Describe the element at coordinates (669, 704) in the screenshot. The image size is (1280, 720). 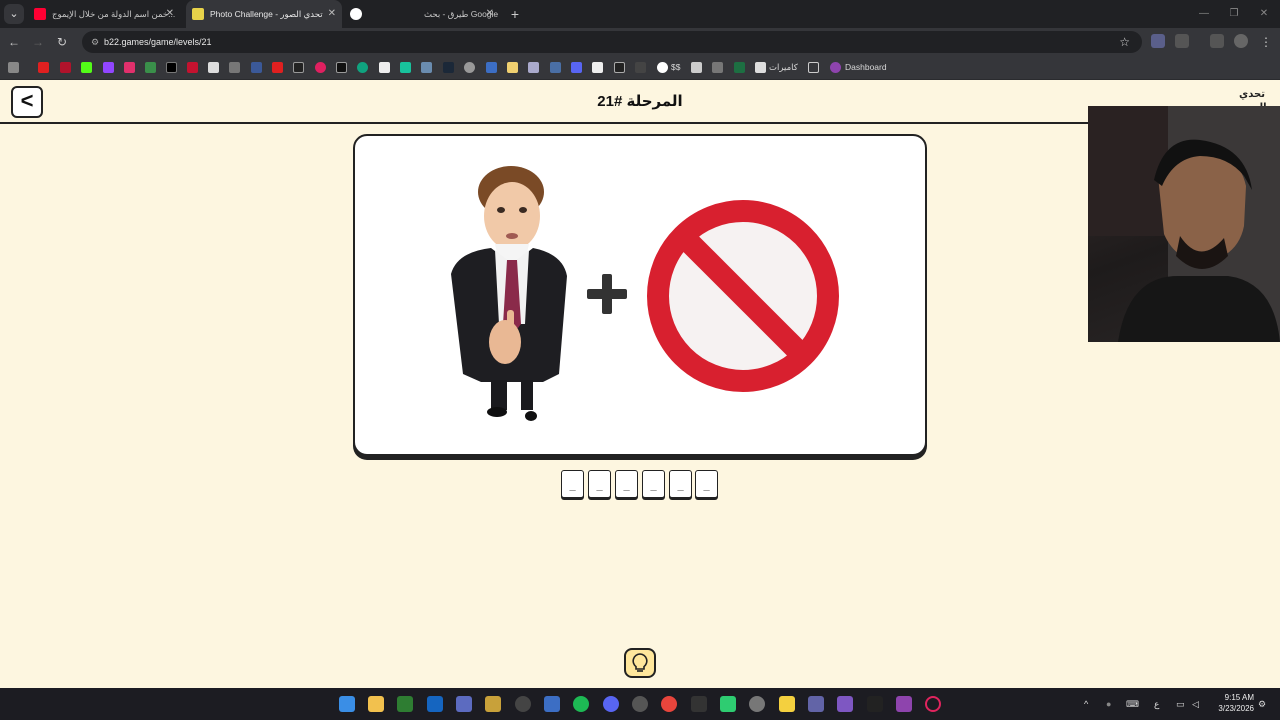
I see `chrome-icon` at that location.